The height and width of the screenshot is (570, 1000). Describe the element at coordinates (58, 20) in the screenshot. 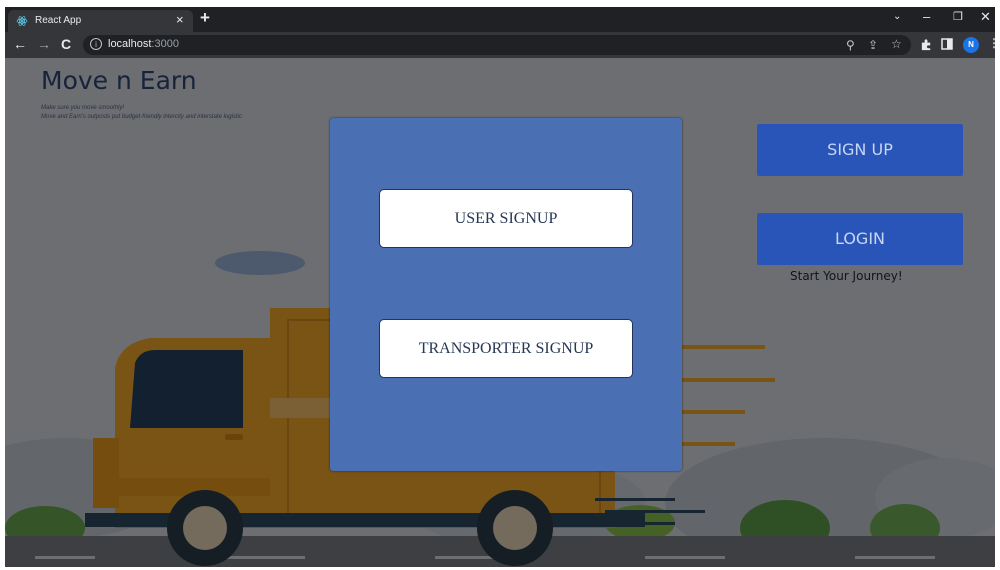

I see `tab-title: React App` at that location.